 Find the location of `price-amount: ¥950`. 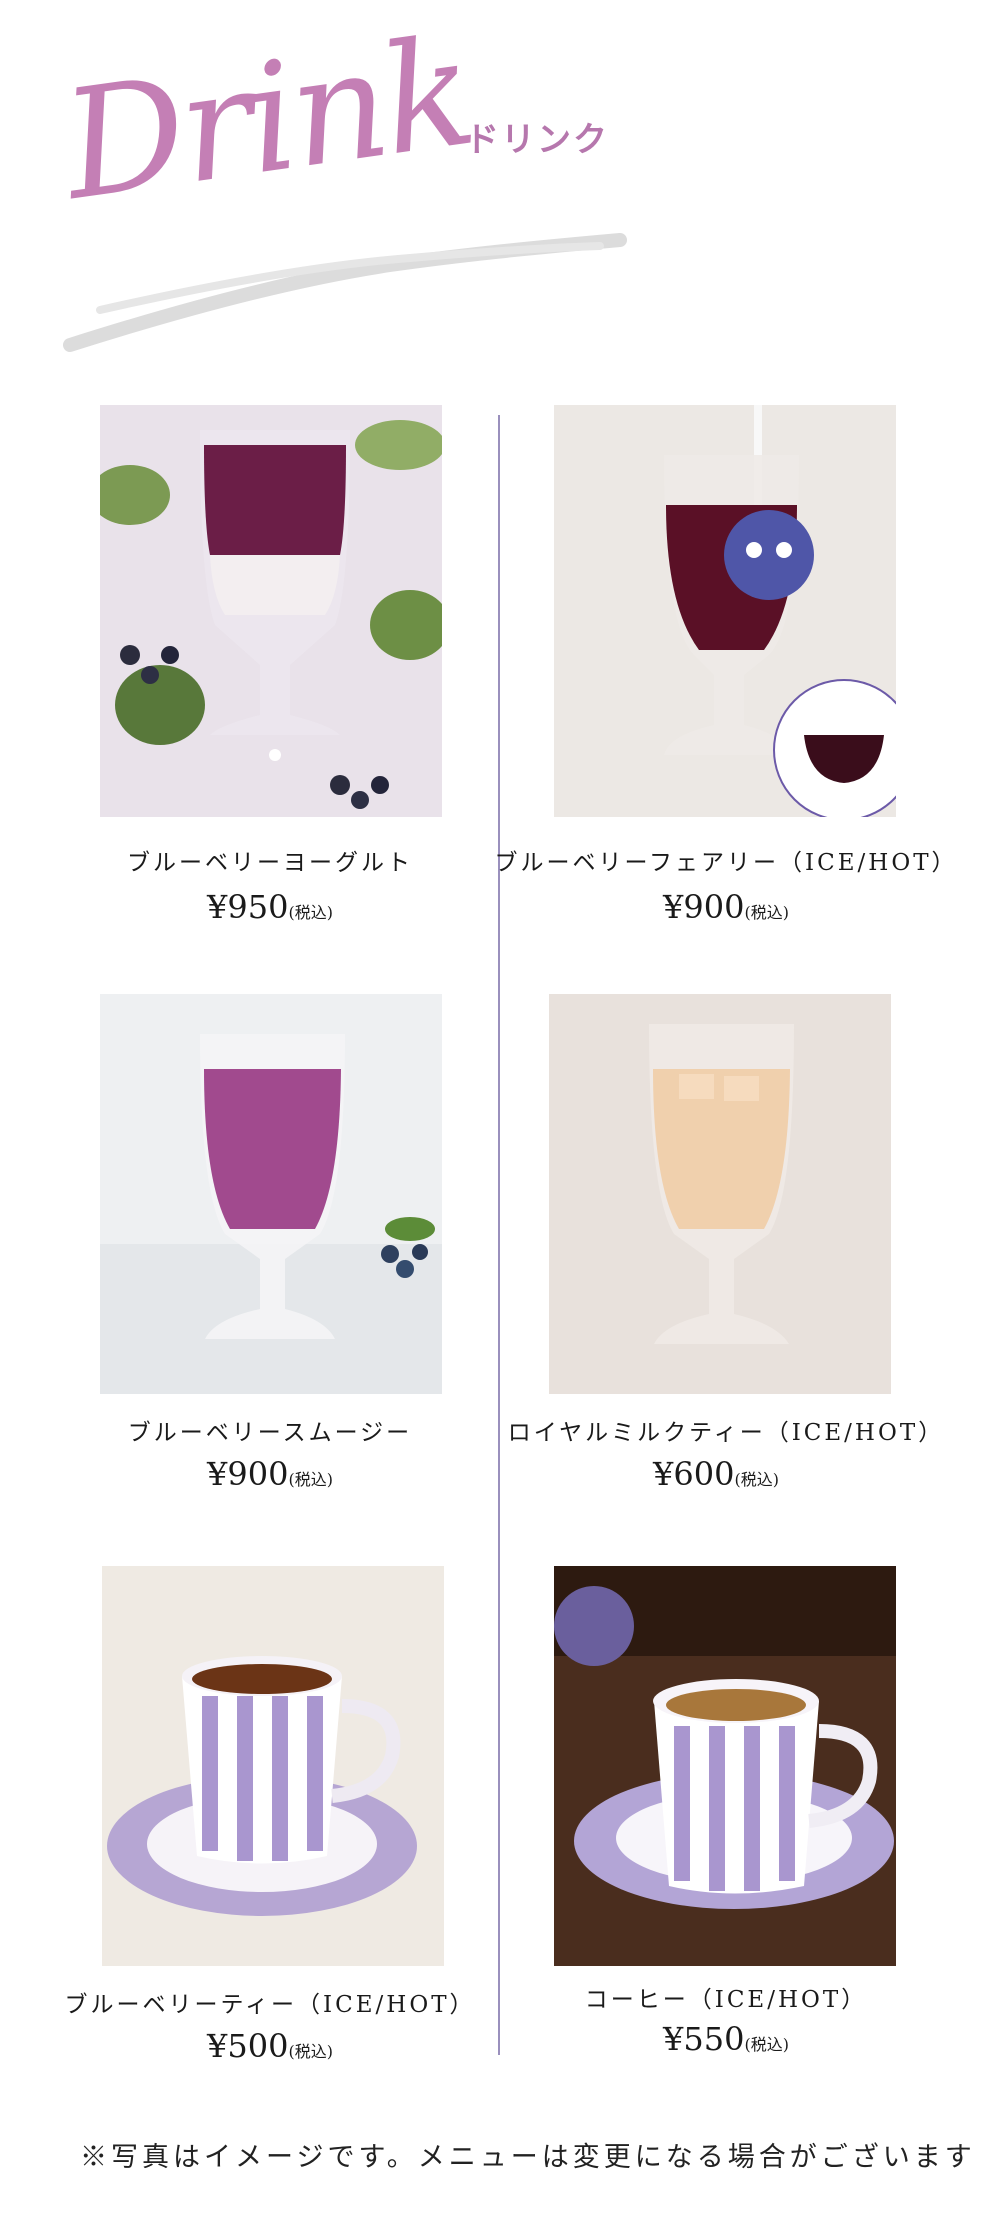

price-amount: ¥950 is located at coordinates (248, 907).